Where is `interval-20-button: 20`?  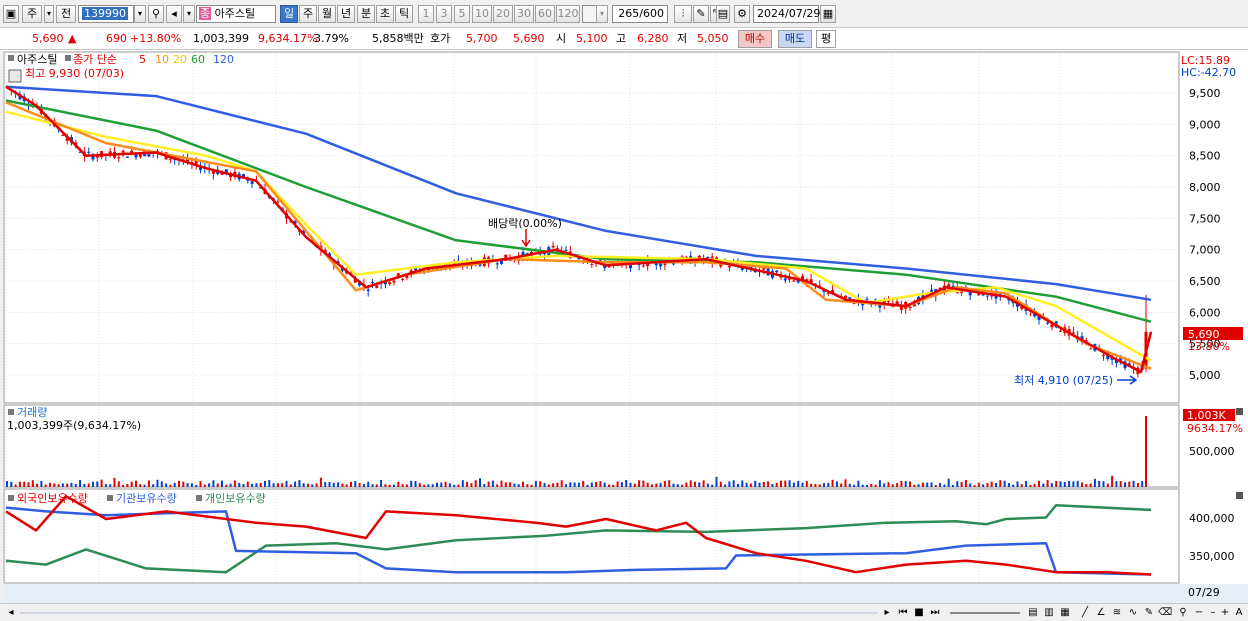
interval-20-button: 20 is located at coordinates (503, 14).